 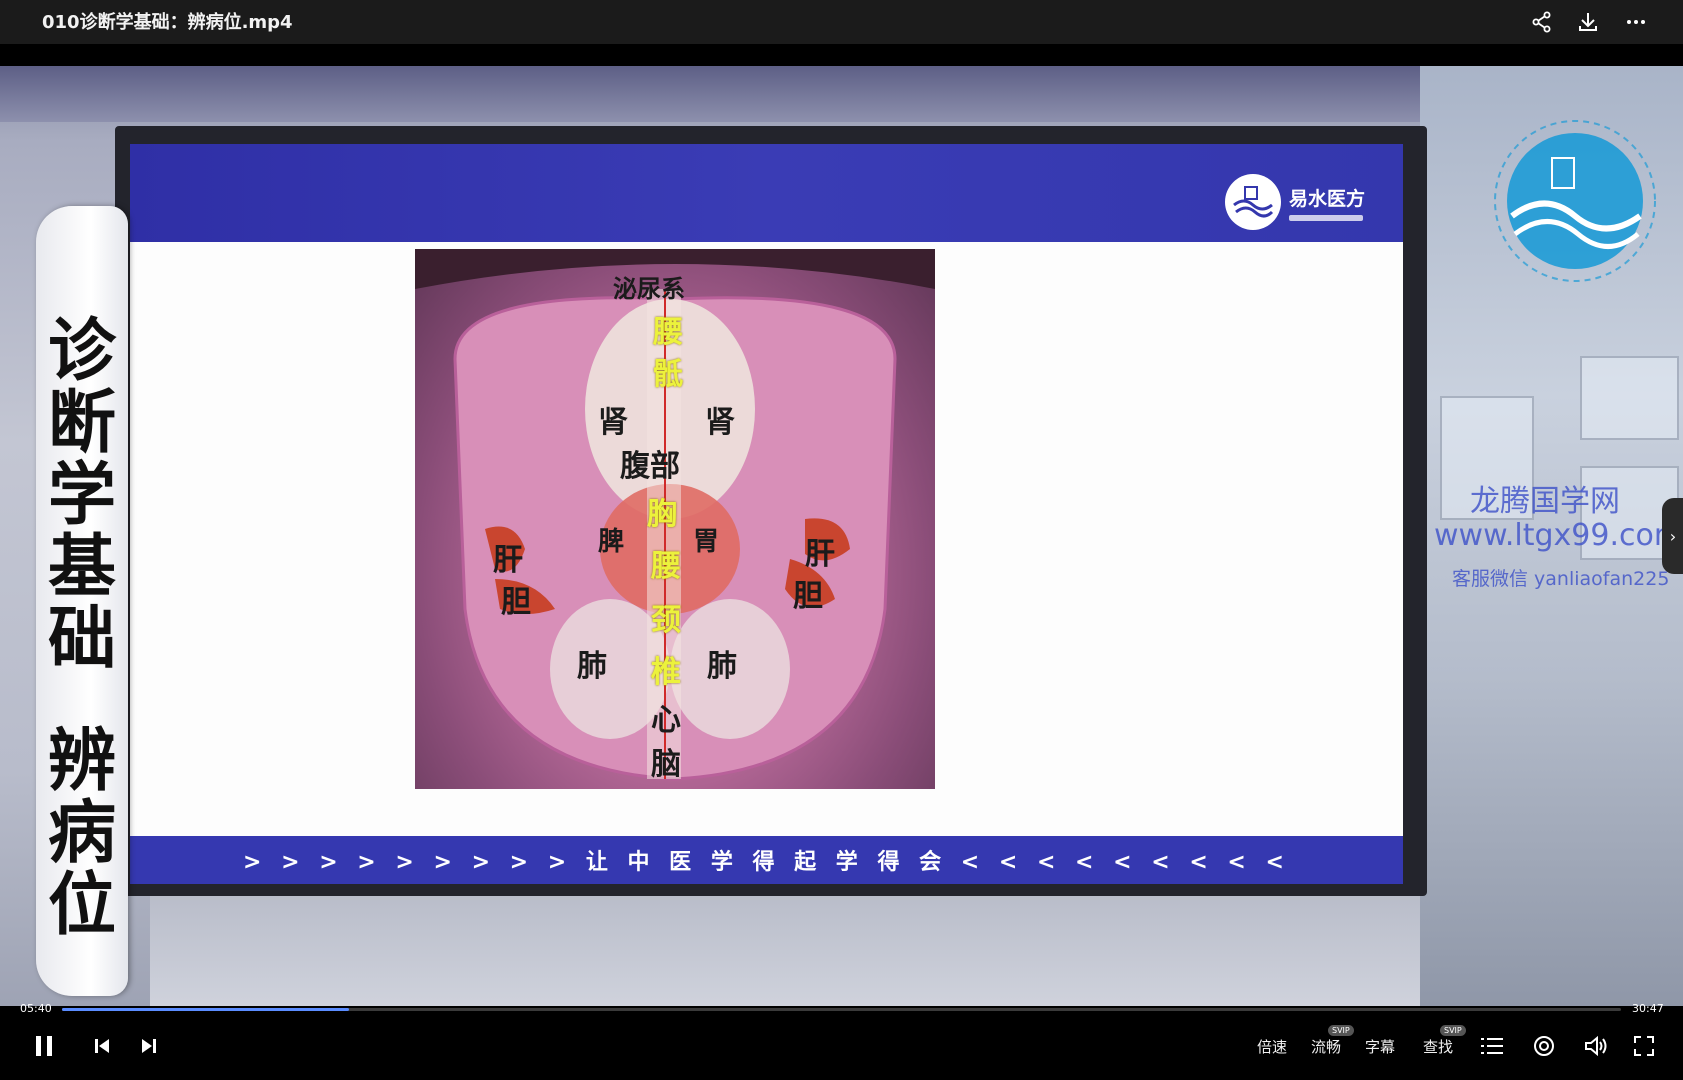 I want to click on progress-bar, so click(x=841, y=1009).